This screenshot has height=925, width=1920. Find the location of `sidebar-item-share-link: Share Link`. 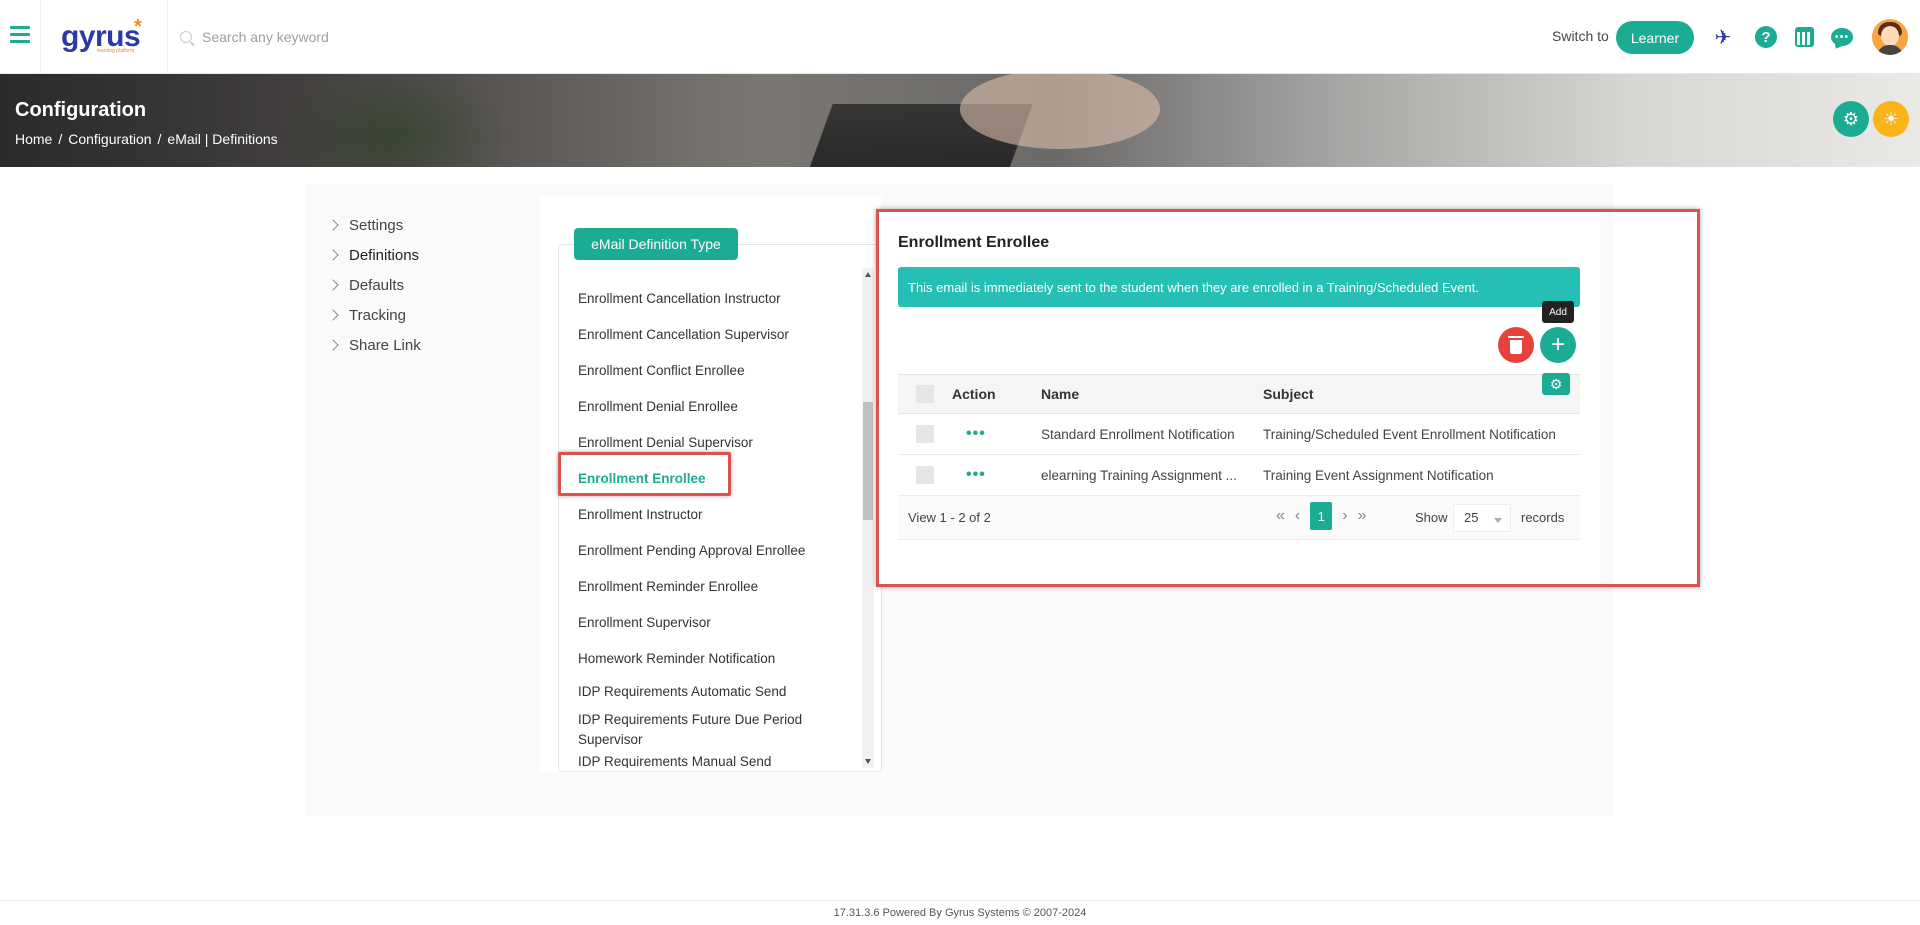

sidebar-item-share-link: Share Link is located at coordinates (425, 345).